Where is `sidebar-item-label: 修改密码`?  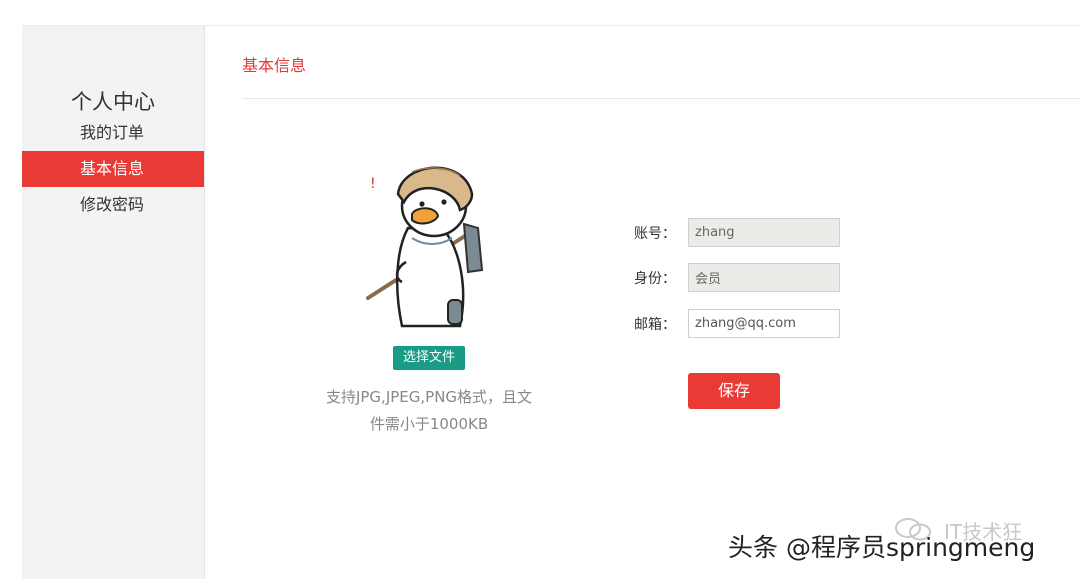 sidebar-item-label: 修改密码 is located at coordinates (112, 204).